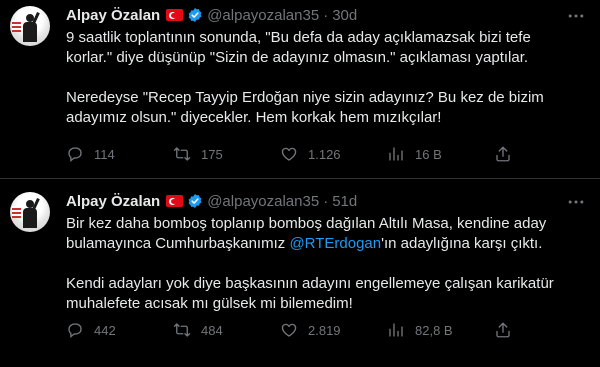  Describe the element at coordinates (119, 154) in the screenshot. I see `reply-button: 114` at that location.